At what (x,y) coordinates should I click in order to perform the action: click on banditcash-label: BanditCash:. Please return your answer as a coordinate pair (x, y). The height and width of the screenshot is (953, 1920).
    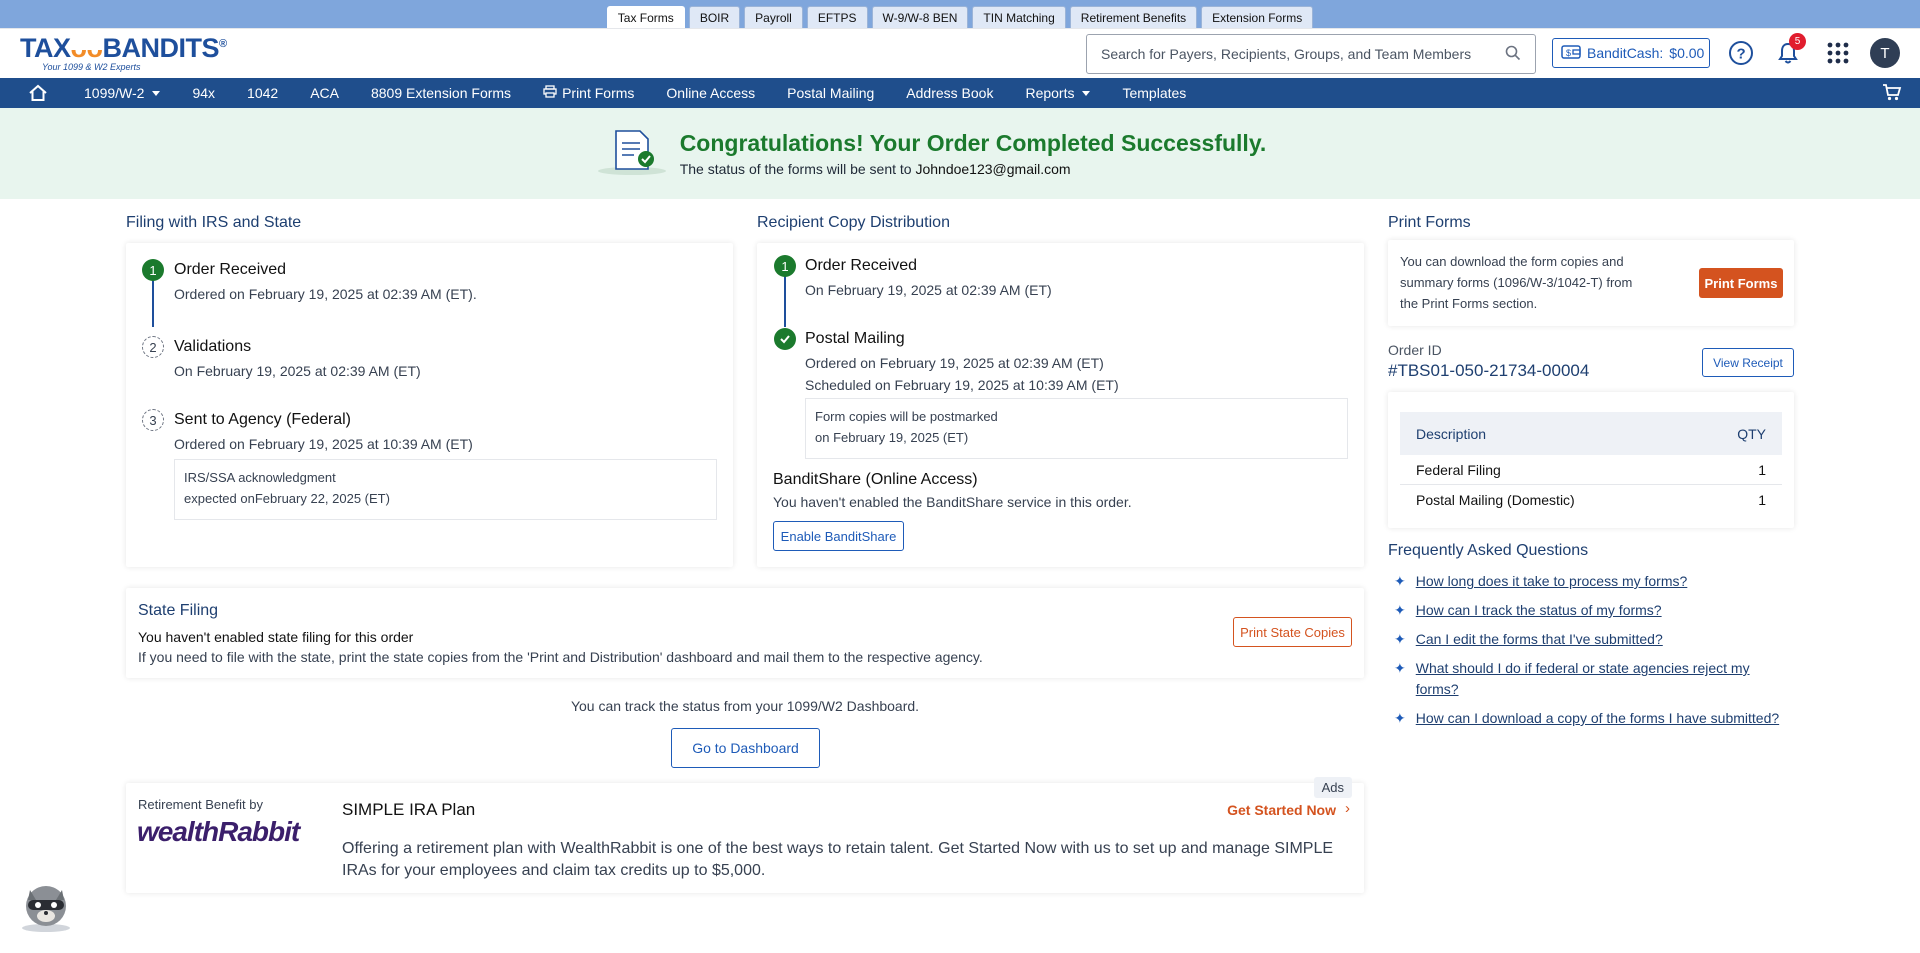
    Looking at the image, I should click on (1625, 53).